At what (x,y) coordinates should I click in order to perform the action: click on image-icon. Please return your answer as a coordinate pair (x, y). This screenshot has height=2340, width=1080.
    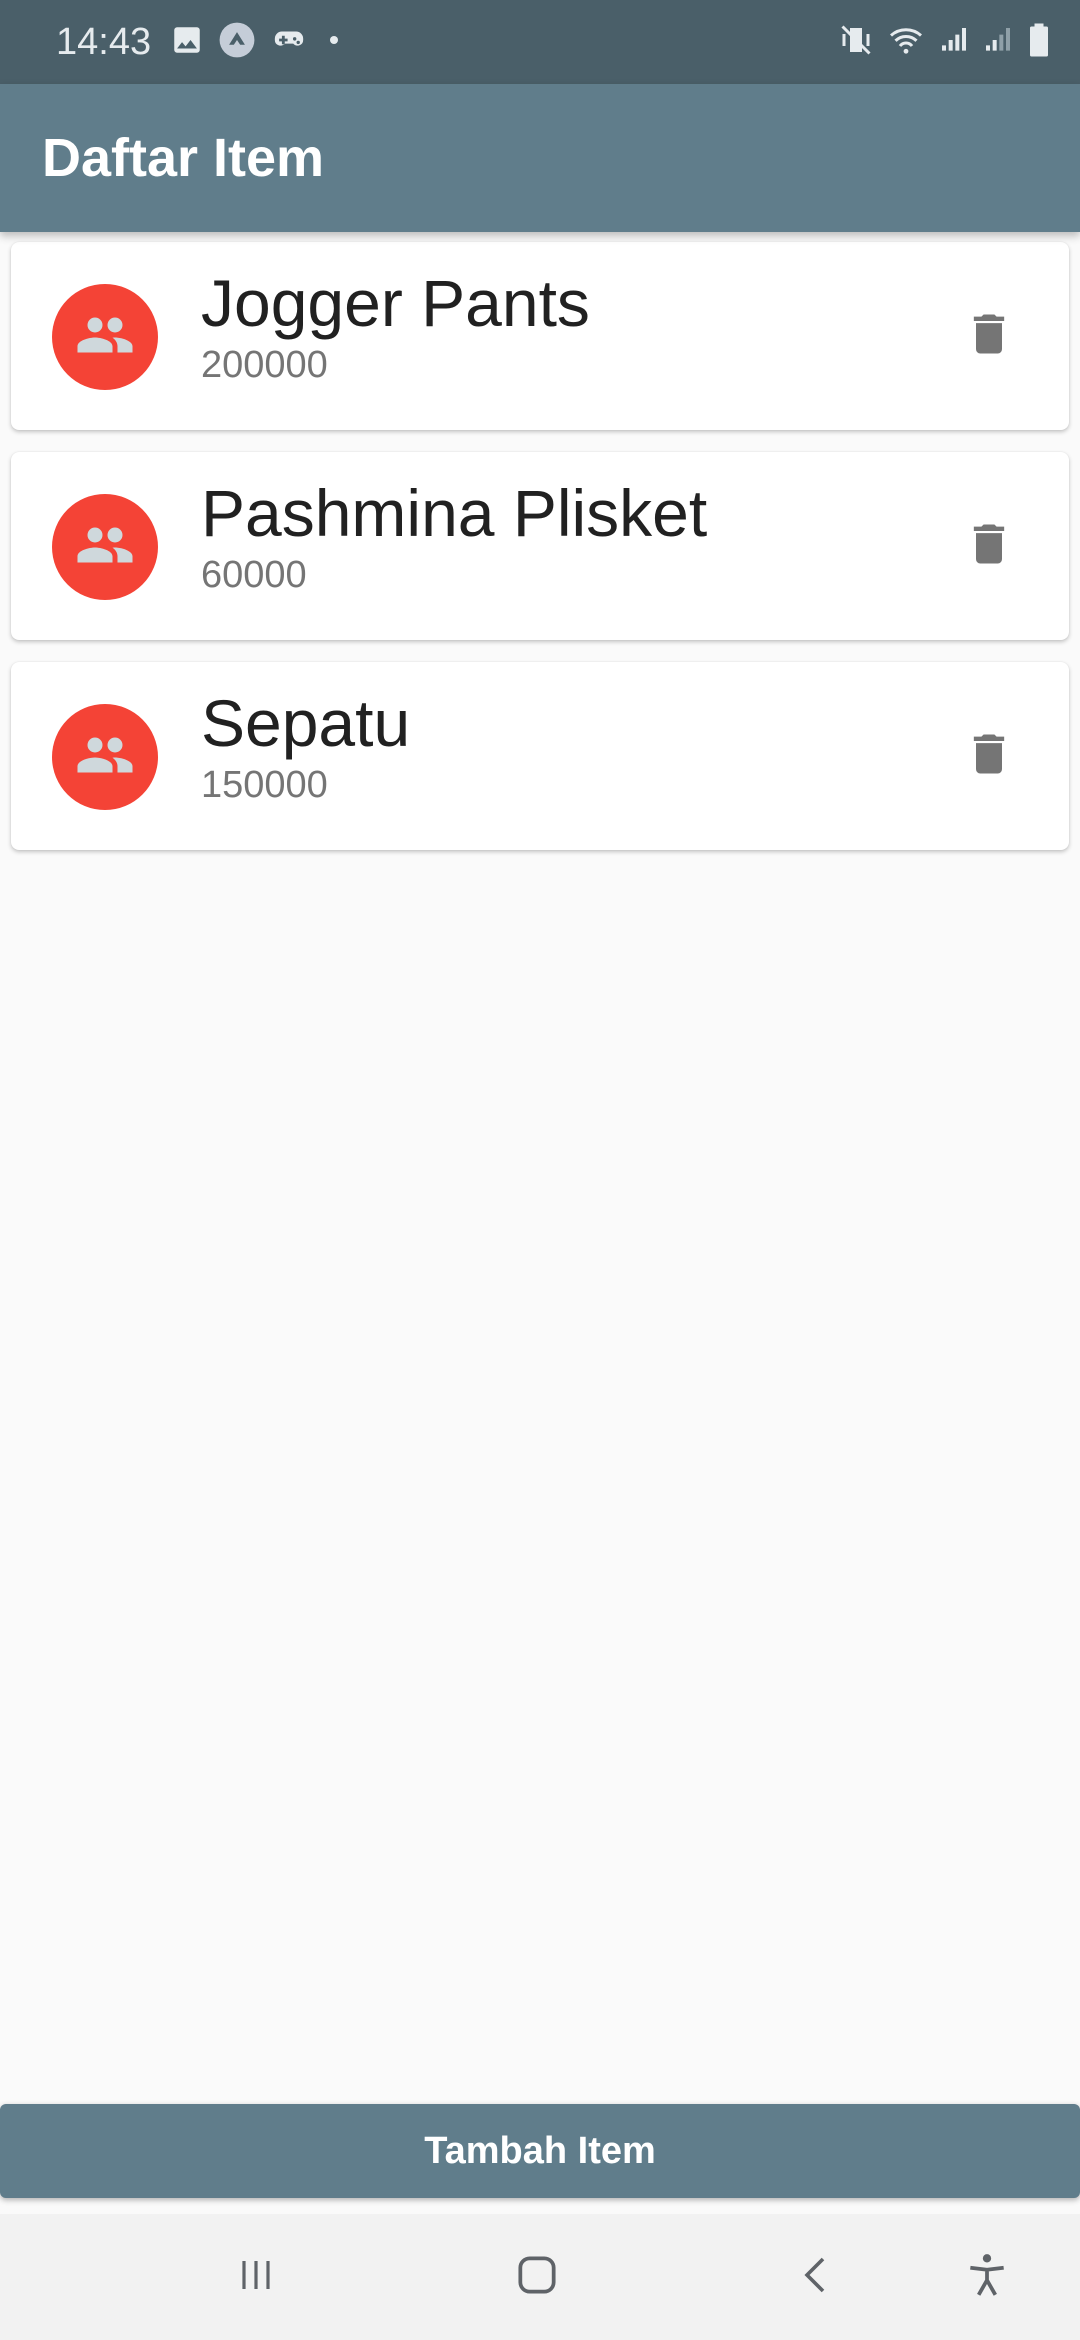
    Looking at the image, I should click on (187, 42).